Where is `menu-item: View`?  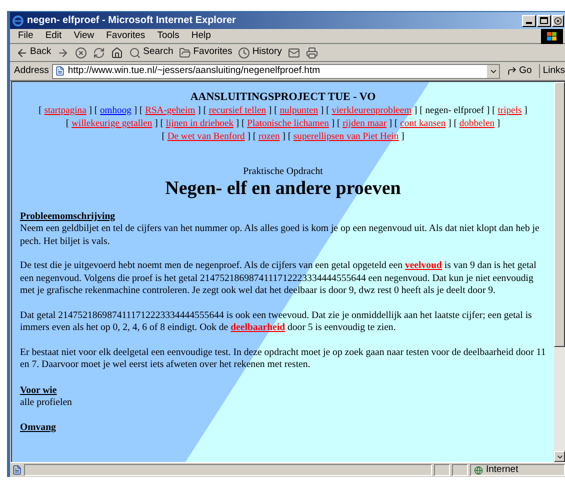
menu-item: View is located at coordinates (84, 36).